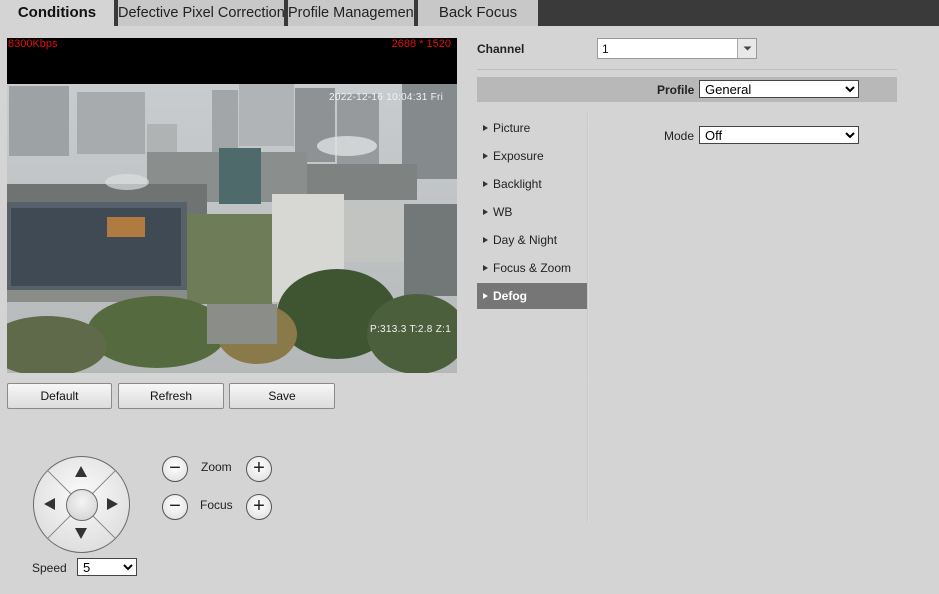  I want to click on tab-back-focus: Back Focus, so click(478, 13).